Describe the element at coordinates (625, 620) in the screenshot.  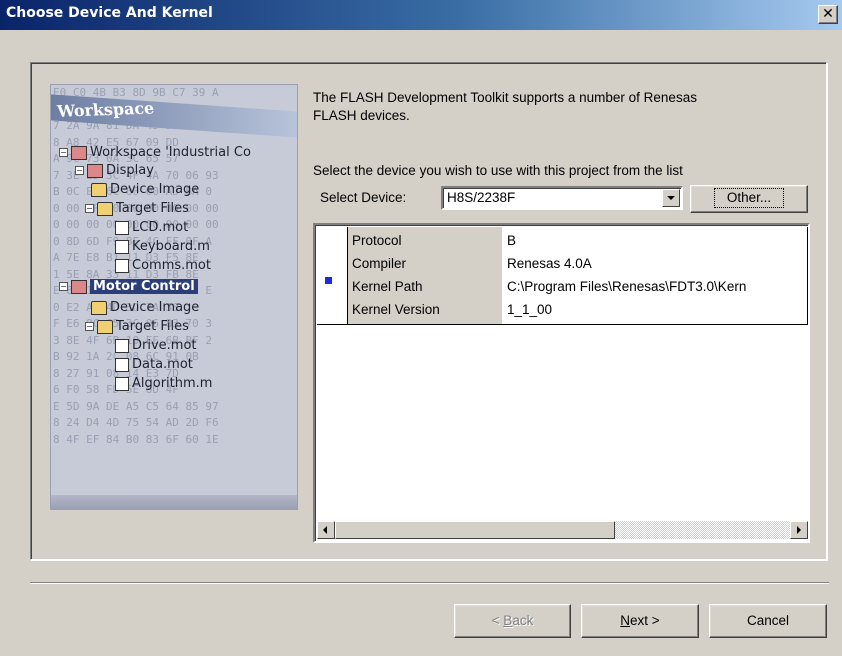
I see `next-button-accel: N` at that location.